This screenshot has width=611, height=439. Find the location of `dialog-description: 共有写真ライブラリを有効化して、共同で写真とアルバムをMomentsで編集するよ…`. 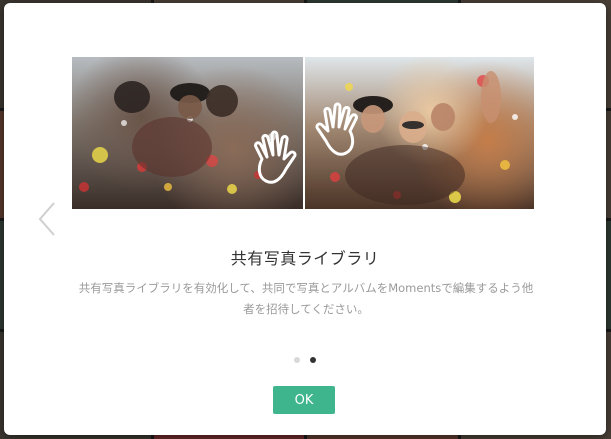

dialog-description: 共有写真ライブラリを有効化して、共同で写真とアルバムをMomentsで編集するよ… is located at coordinates (306, 298).